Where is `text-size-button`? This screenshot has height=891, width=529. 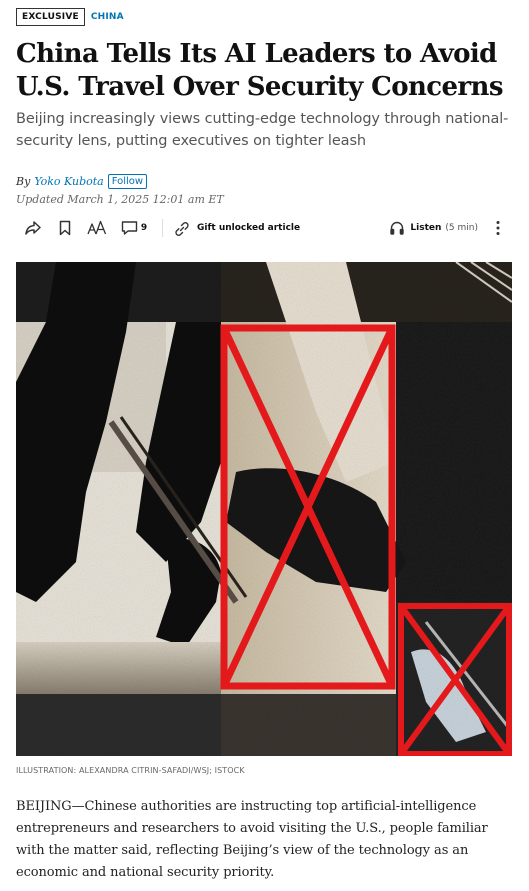
text-size-button is located at coordinates (97, 228).